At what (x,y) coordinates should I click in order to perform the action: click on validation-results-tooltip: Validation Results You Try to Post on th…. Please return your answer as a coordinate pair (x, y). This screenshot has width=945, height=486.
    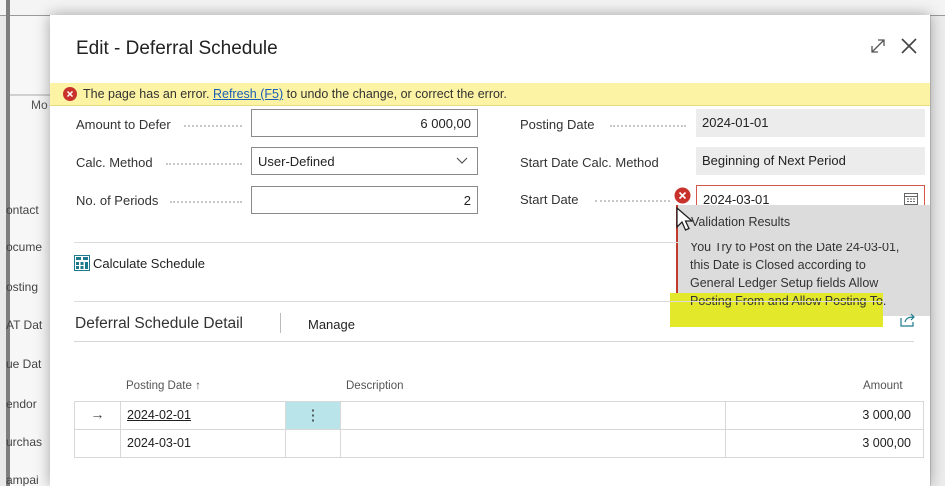
    Looking at the image, I should click on (800, 266).